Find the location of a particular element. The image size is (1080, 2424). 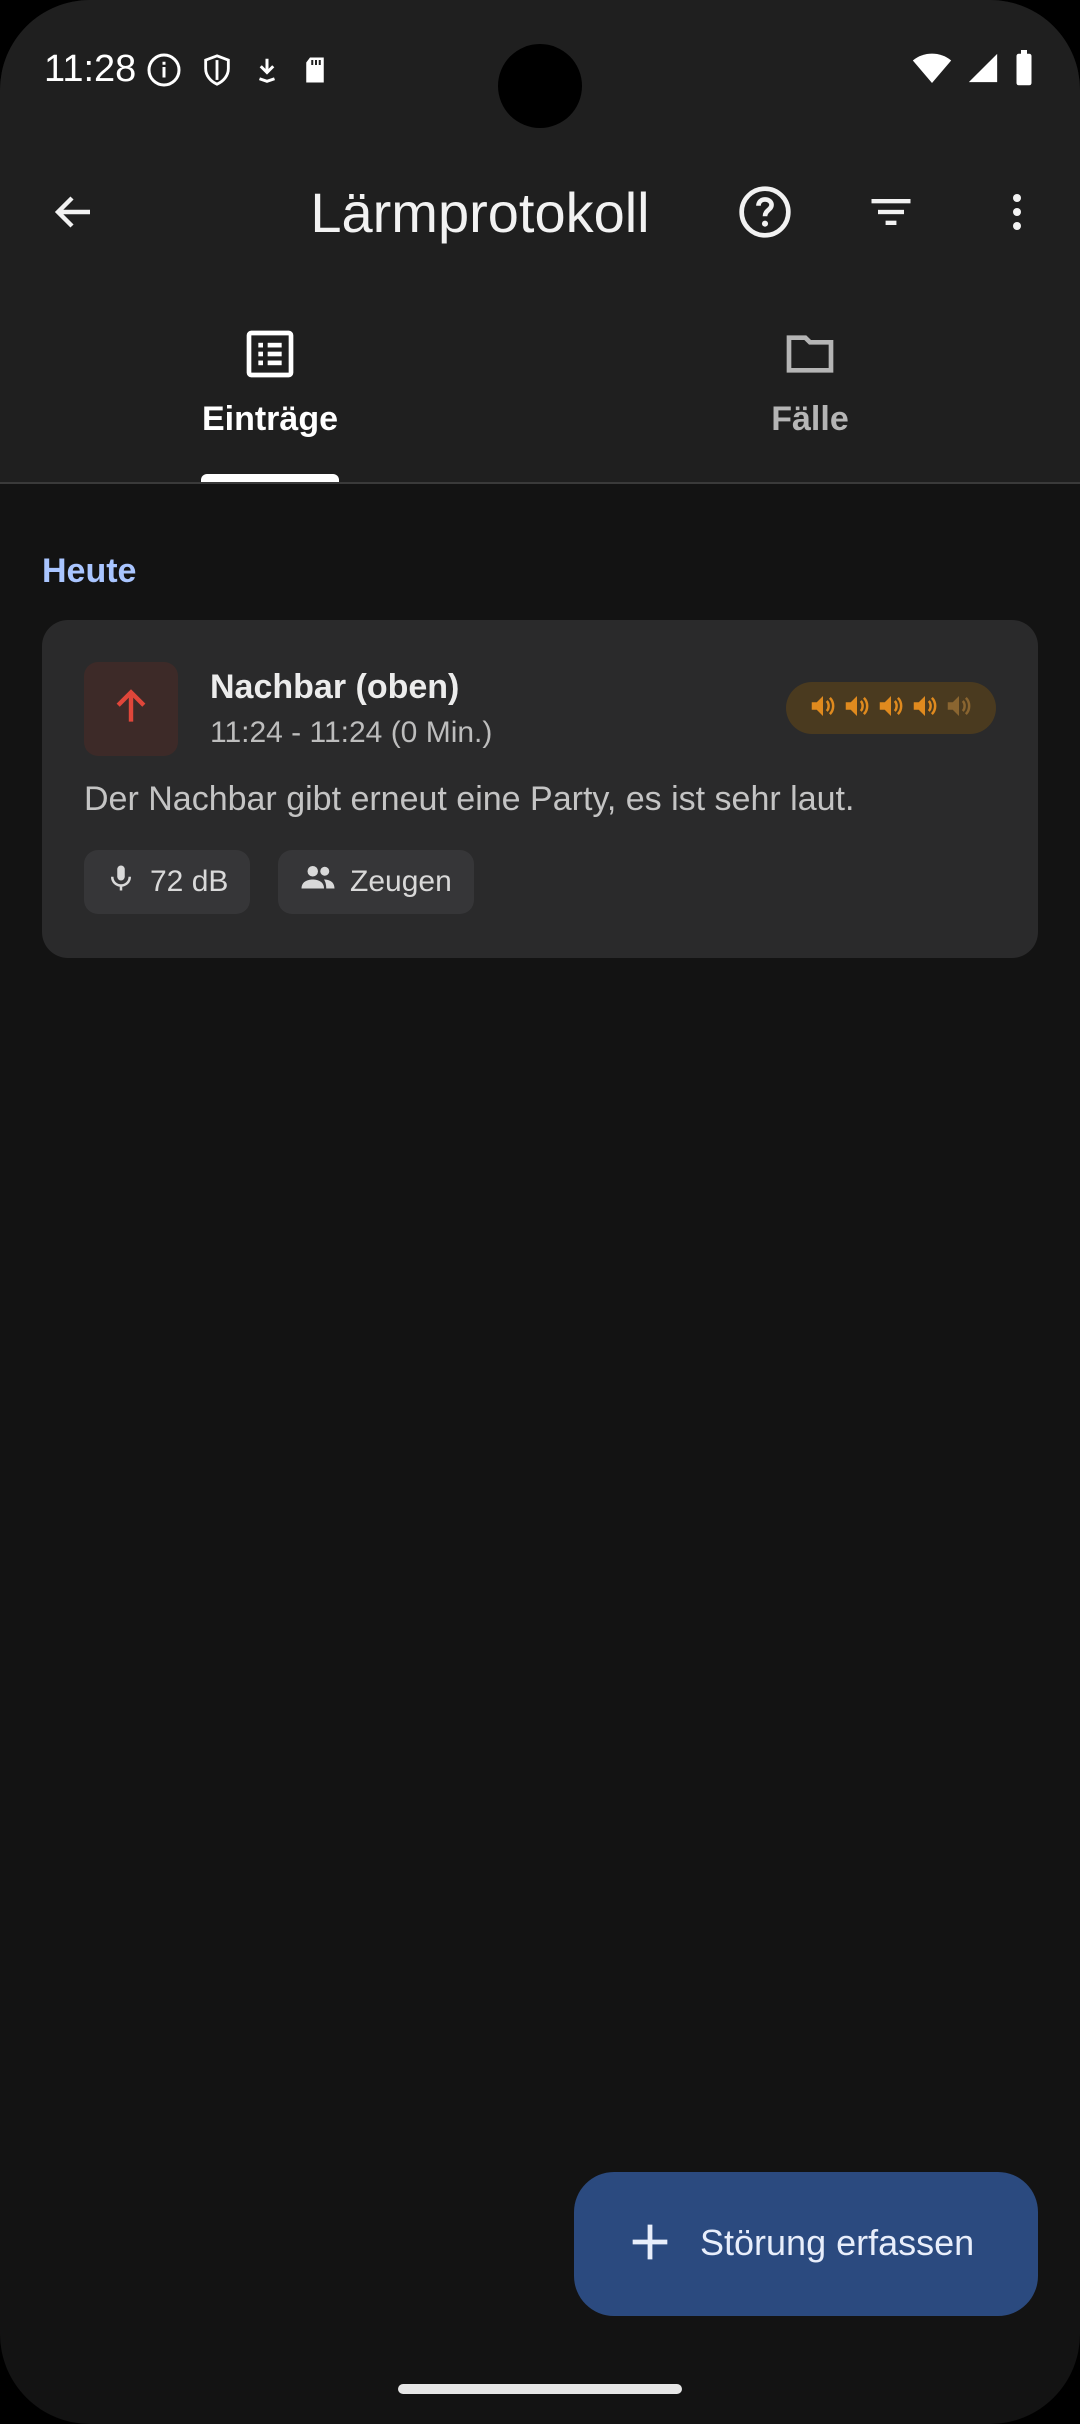

chip-witnesses: Zeugen is located at coordinates (376, 882).